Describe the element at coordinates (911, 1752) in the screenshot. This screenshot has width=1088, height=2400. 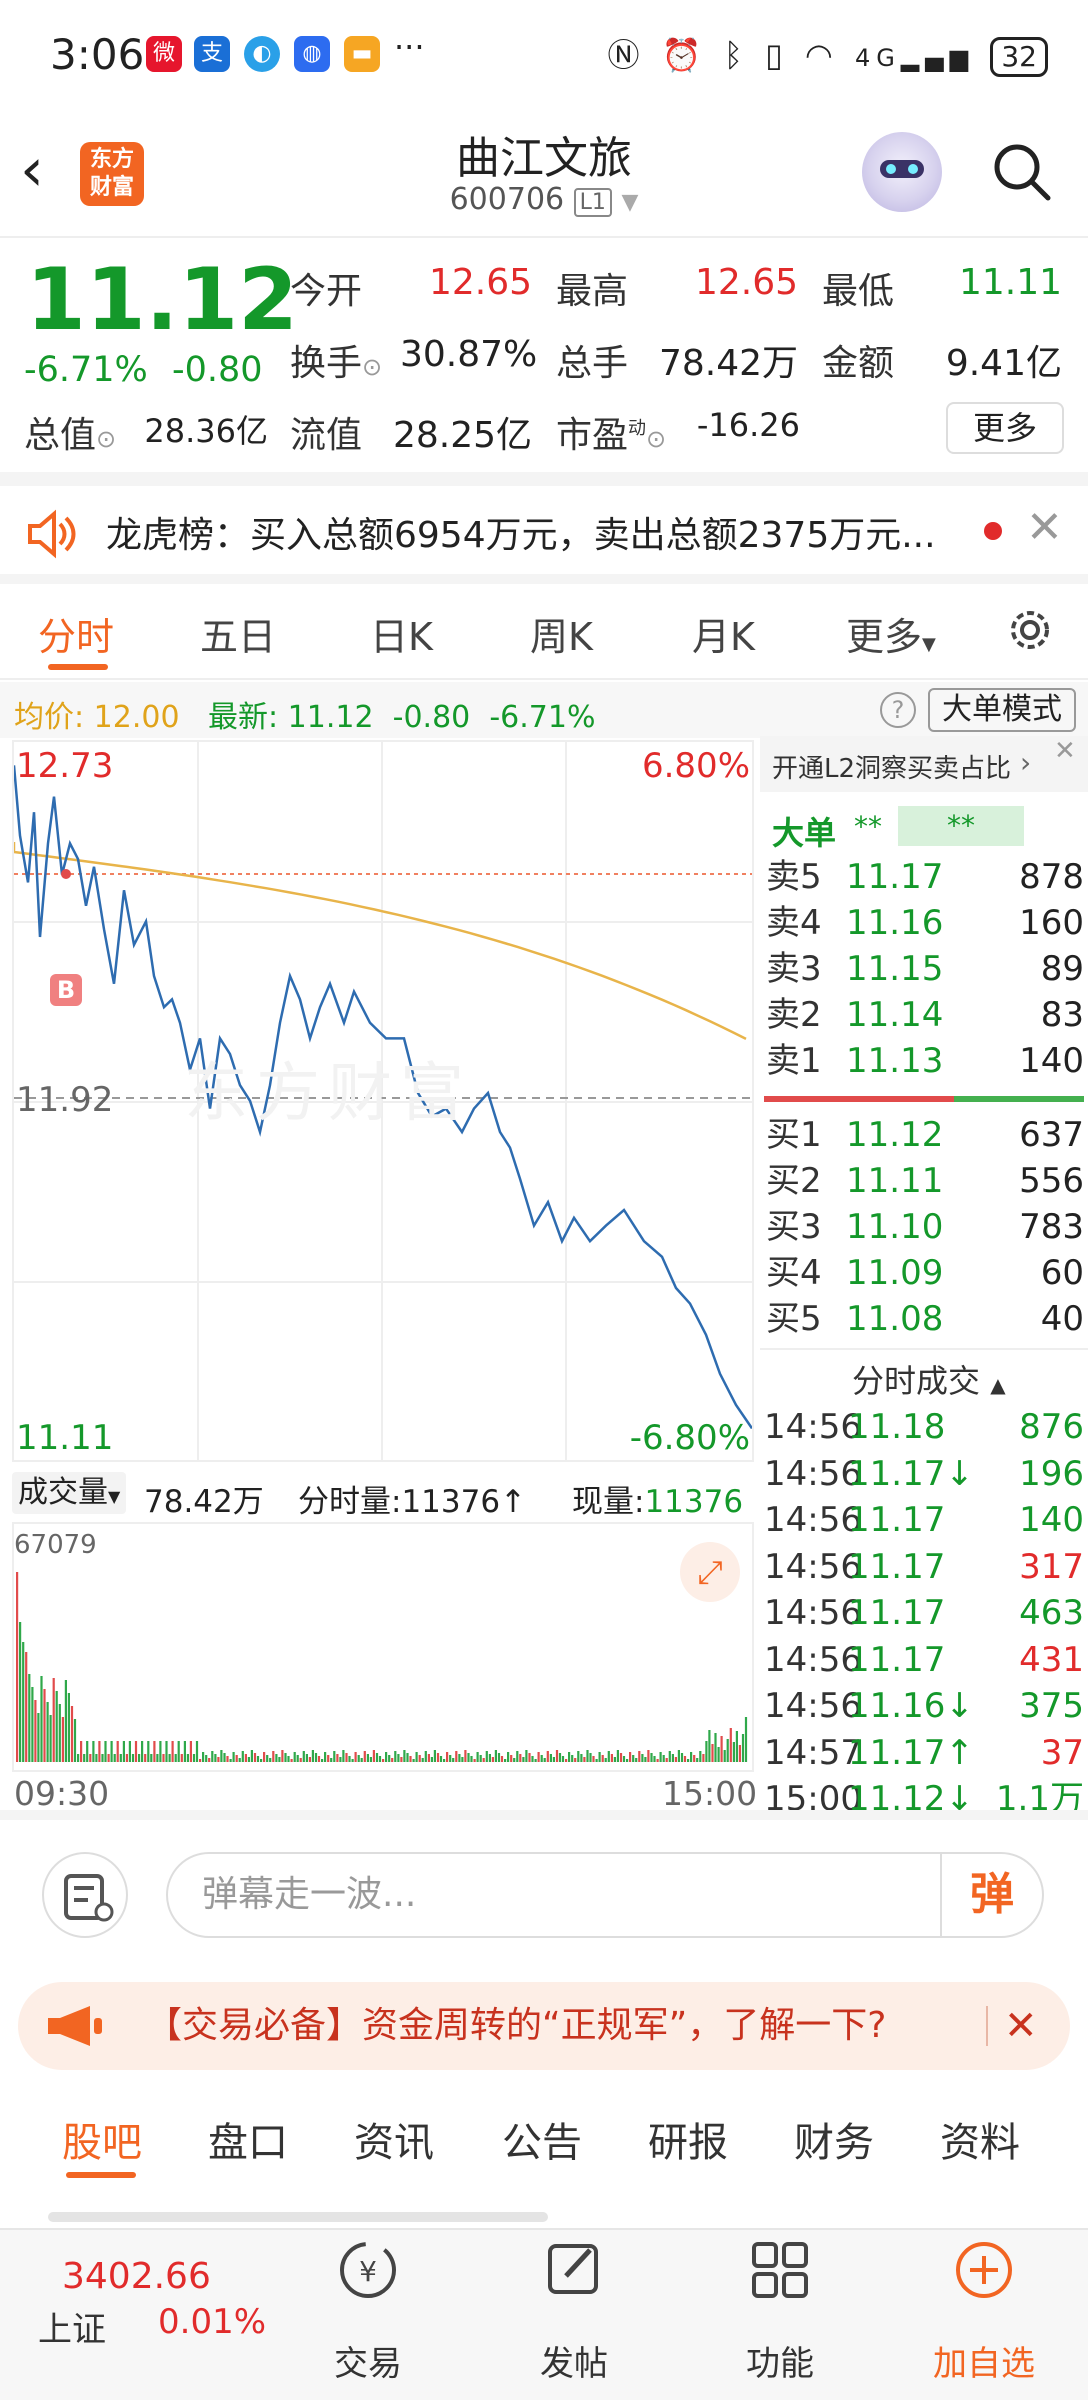
I see `trade-row-price: 11.17↑` at that location.